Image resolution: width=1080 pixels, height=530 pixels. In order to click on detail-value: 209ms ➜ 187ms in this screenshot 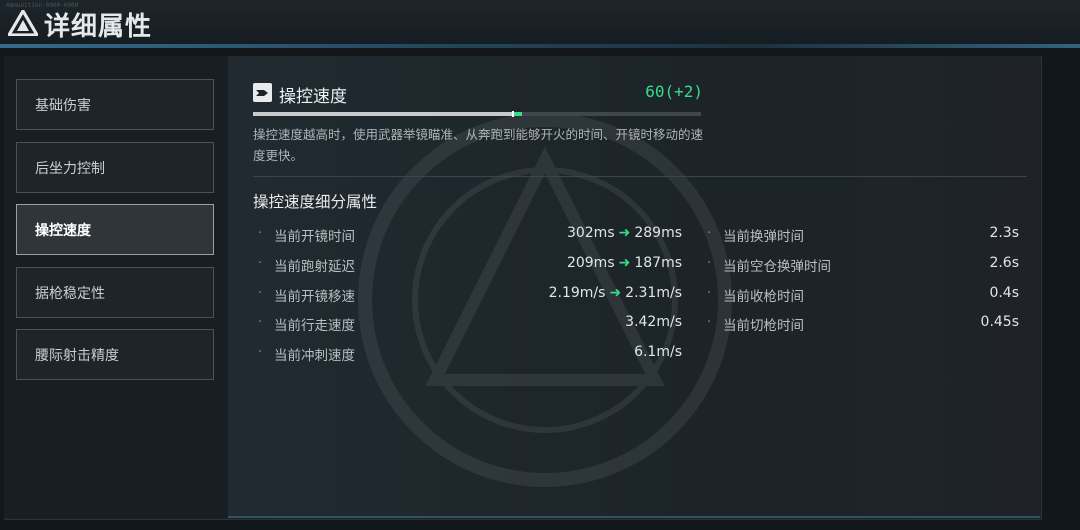, I will do `click(624, 263)`.